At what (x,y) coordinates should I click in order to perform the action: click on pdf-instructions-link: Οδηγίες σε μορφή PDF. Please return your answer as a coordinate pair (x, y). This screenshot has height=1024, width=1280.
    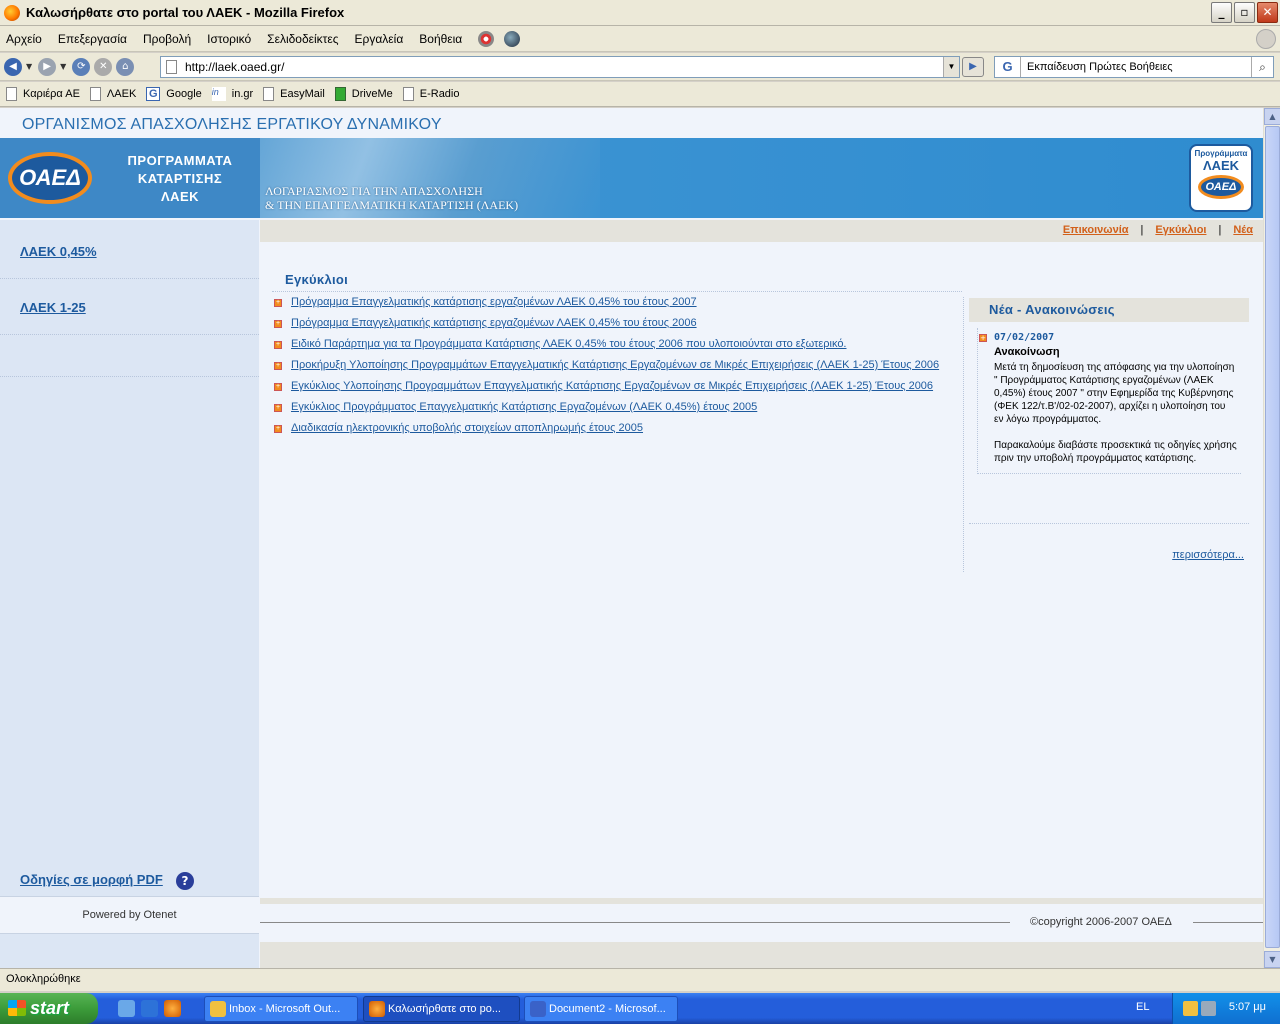
    Looking at the image, I should click on (91, 879).